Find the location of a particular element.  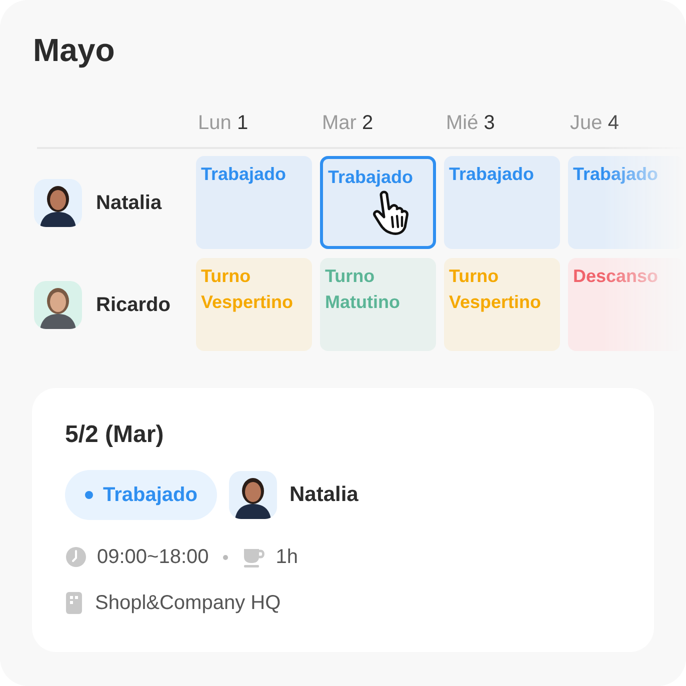

detail-employee-name: Natalia is located at coordinates (323, 495).